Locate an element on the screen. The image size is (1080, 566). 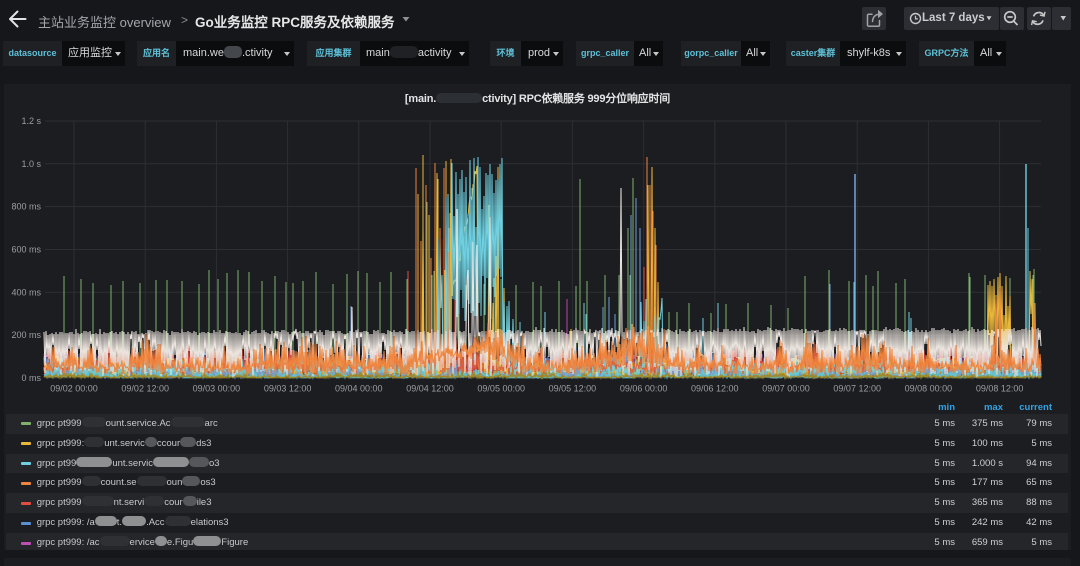
svg-text: 09/04 12:00 is located at coordinates (430, 389).